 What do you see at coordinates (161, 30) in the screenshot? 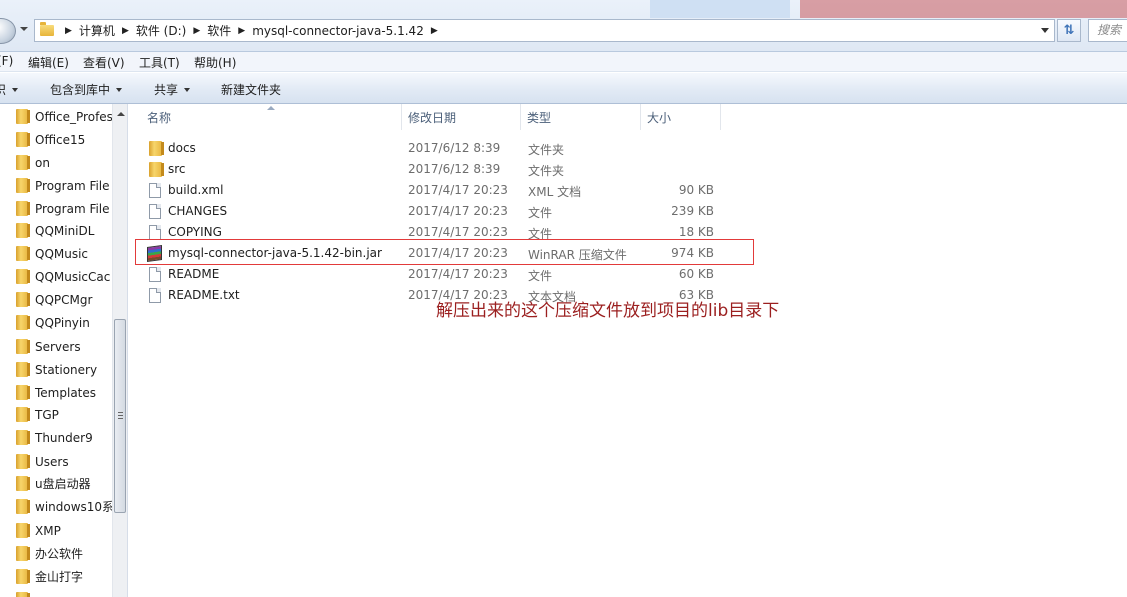
I see `breadcrumb-drive-d: 软件 (D:)` at bounding box center [161, 30].